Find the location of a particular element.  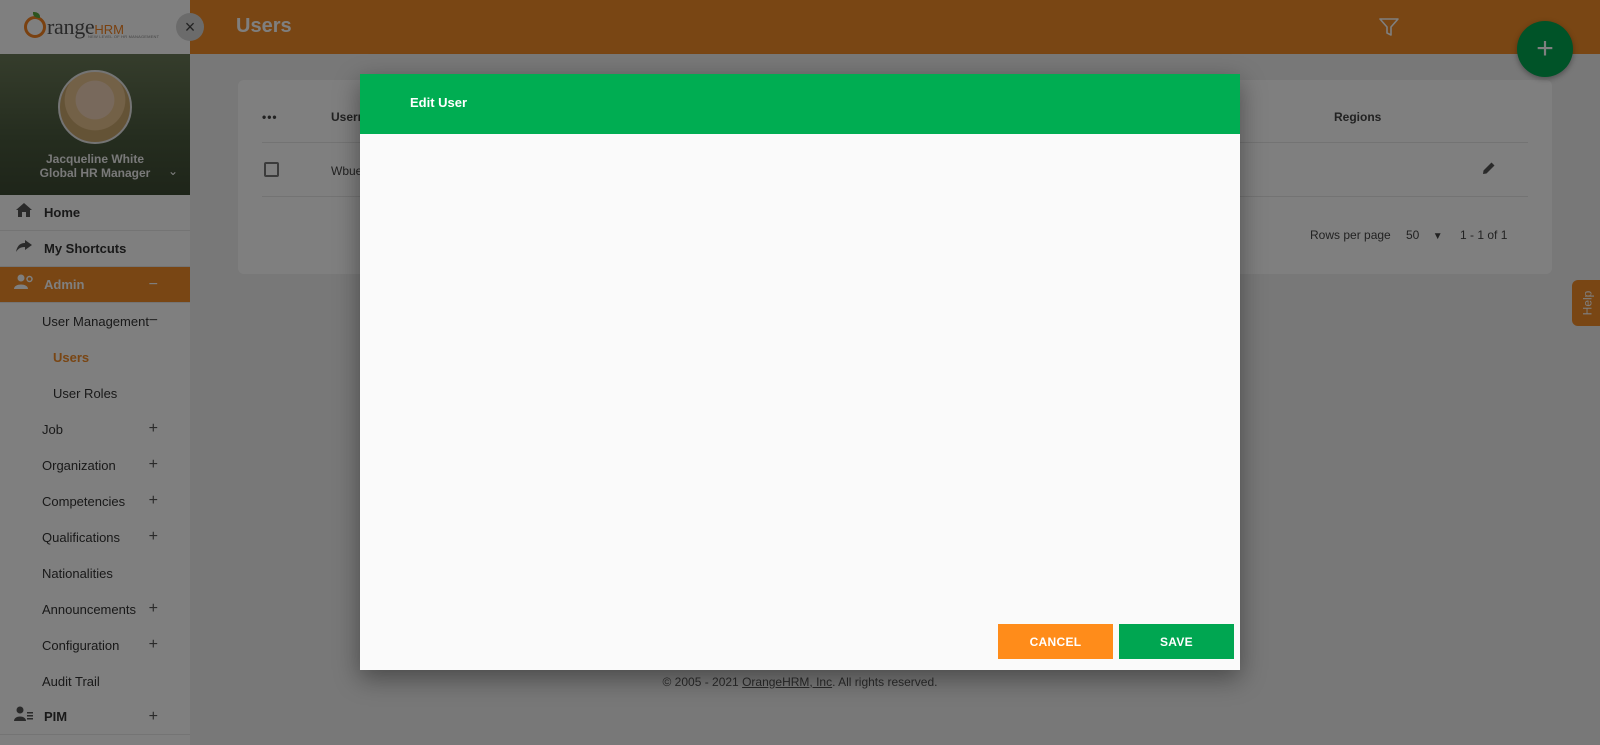

cancel-button: CANCEL is located at coordinates (1055, 641).